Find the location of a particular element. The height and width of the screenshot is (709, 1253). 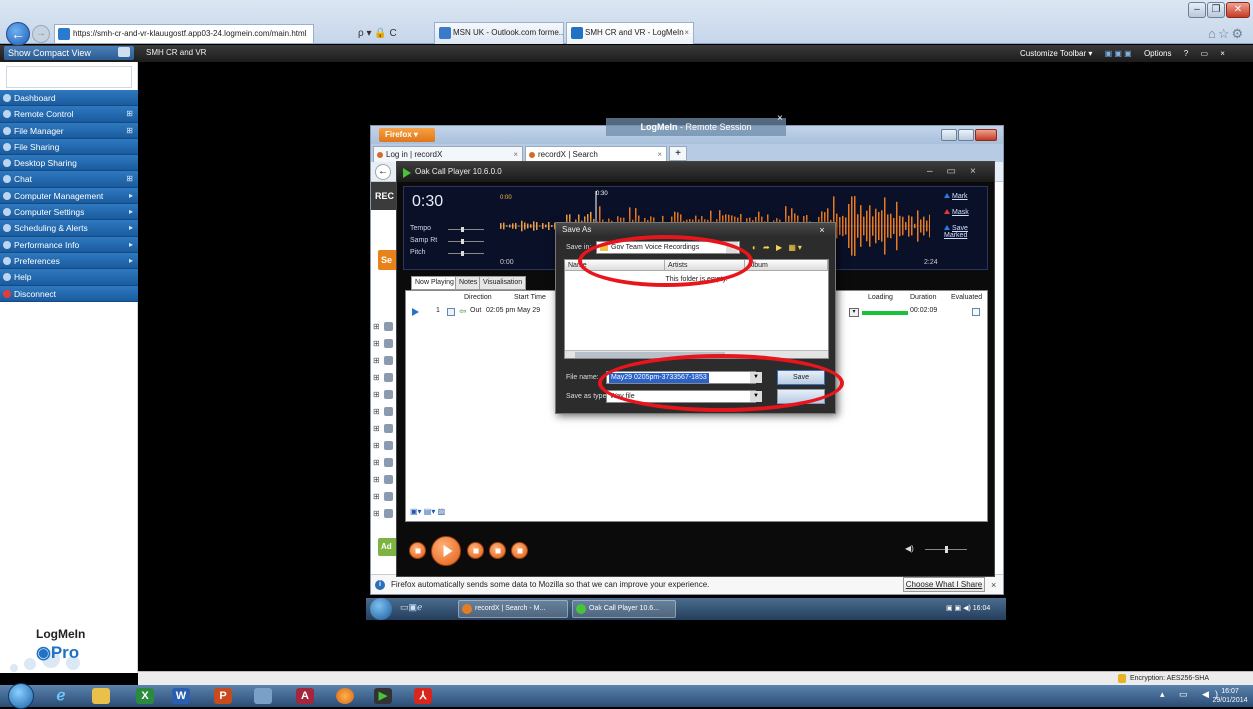

mark-link: Mark is located at coordinates (956, 196).